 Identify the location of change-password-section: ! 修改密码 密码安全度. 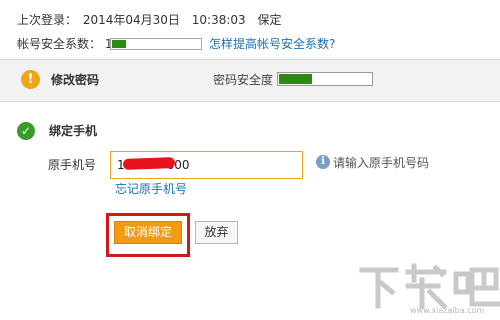
(250, 80).